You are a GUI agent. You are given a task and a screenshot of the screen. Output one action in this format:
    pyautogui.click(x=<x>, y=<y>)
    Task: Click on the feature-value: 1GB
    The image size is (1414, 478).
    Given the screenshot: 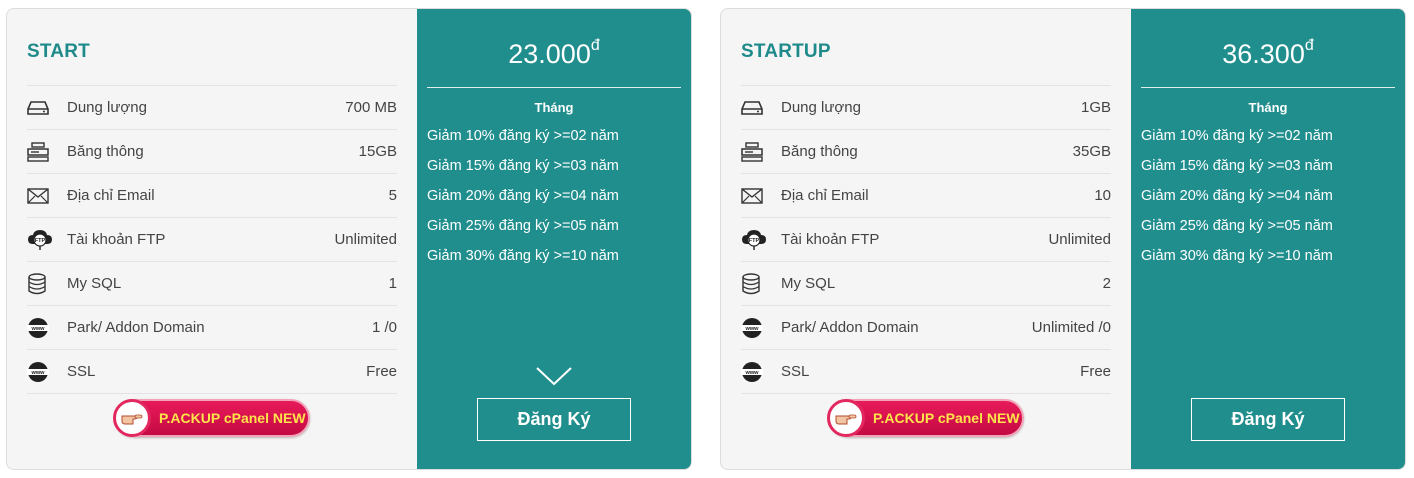 What is the action you would take?
    pyautogui.click(x=1095, y=107)
    